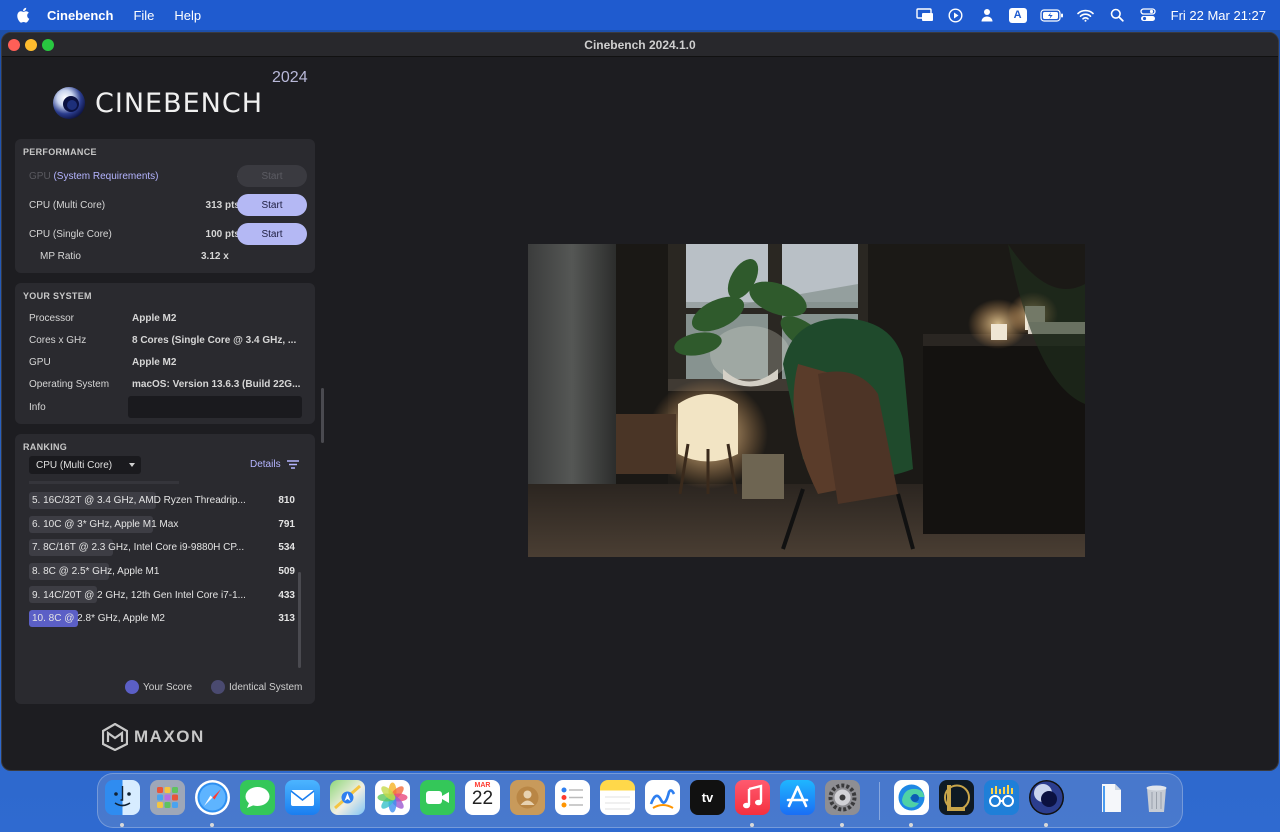  Describe the element at coordinates (31, 45) in the screenshot. I see `minimize-window-button` at that location.